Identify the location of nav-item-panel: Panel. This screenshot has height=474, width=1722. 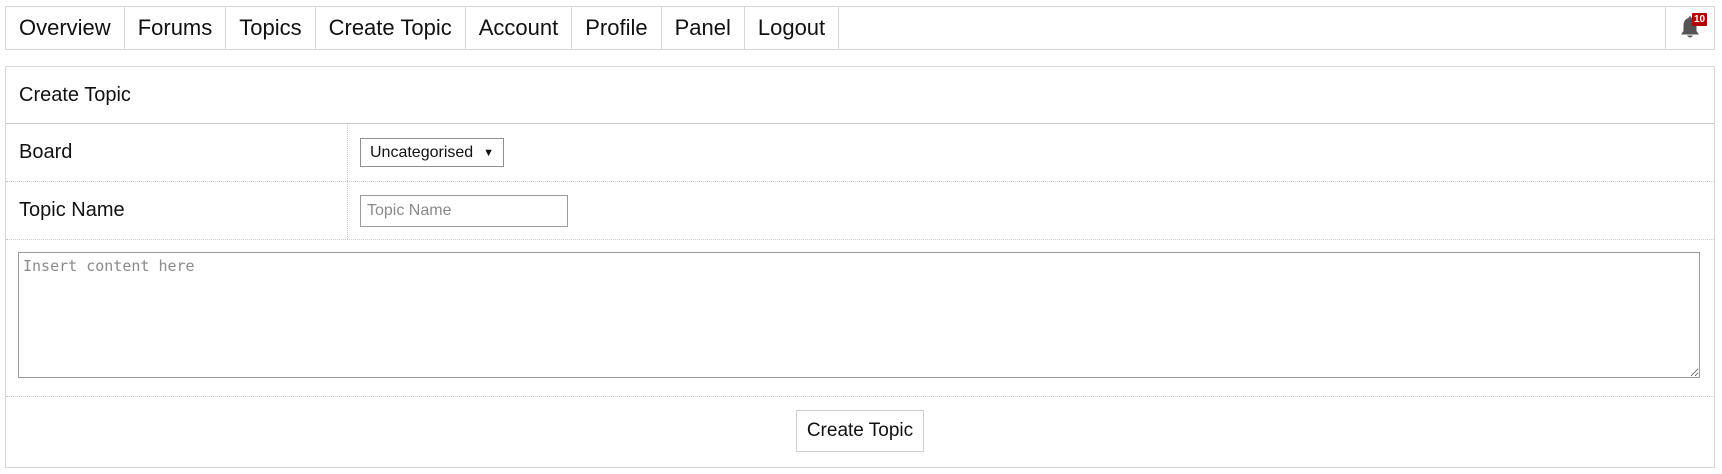
(703, 28).